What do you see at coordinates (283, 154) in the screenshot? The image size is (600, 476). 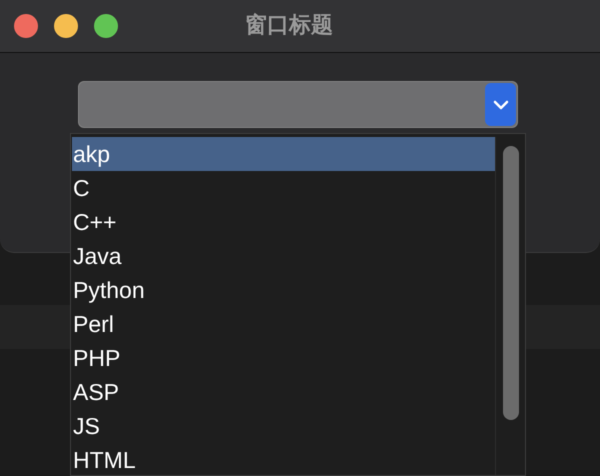 I see `list-item: akp` at bounding box center [283, 154].